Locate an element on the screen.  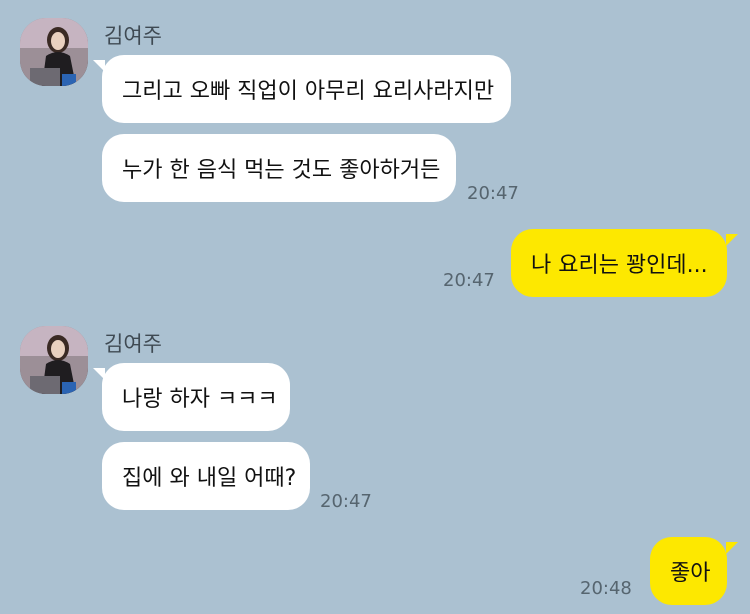
message-text: 집에 와 내일 어때? is located at coordinates (209, 478).